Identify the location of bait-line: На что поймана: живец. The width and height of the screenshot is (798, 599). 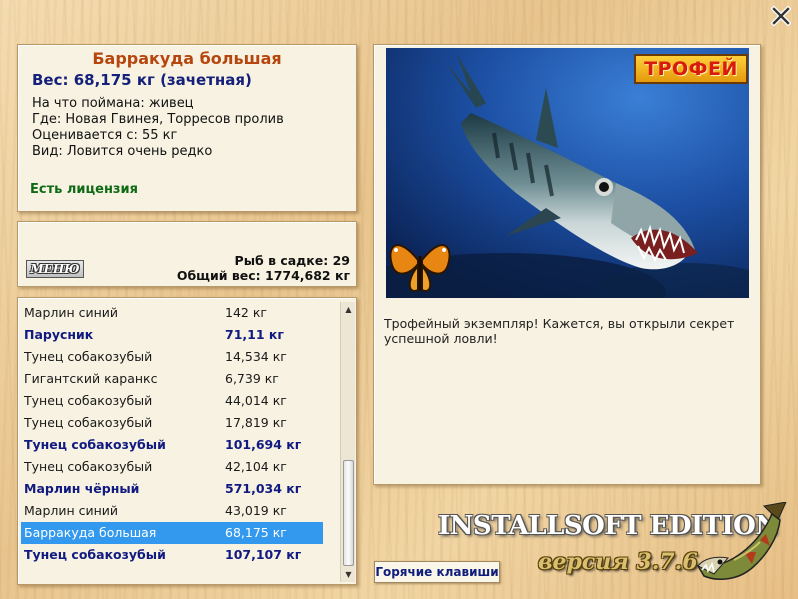
(113, 103).